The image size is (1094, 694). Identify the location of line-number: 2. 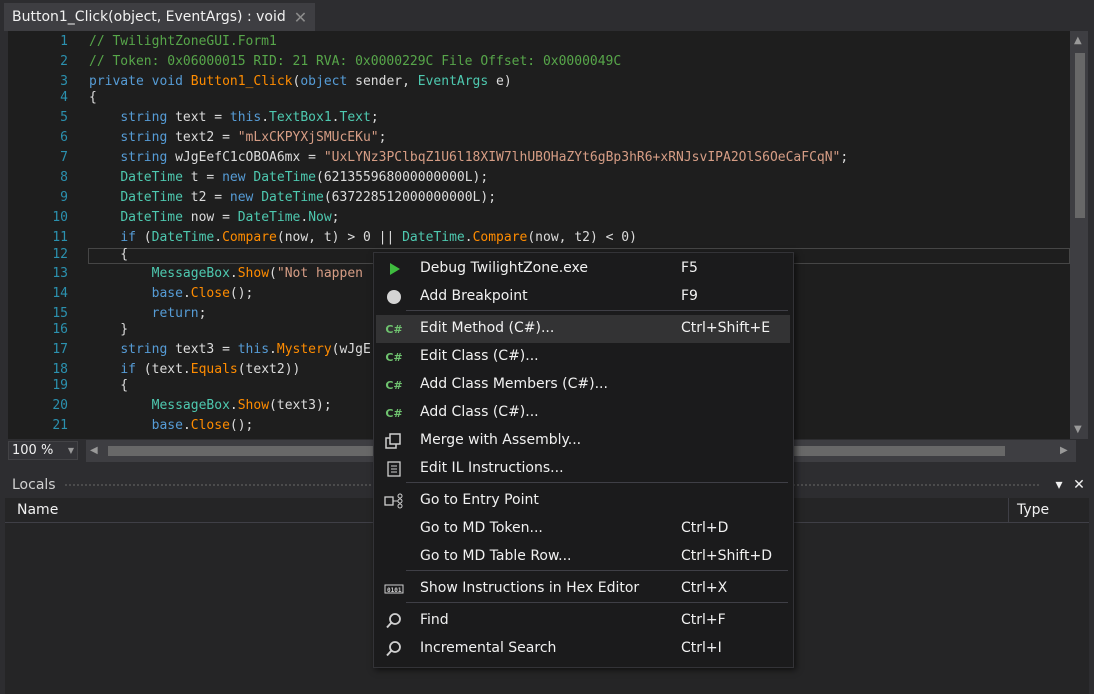
(64, 61).